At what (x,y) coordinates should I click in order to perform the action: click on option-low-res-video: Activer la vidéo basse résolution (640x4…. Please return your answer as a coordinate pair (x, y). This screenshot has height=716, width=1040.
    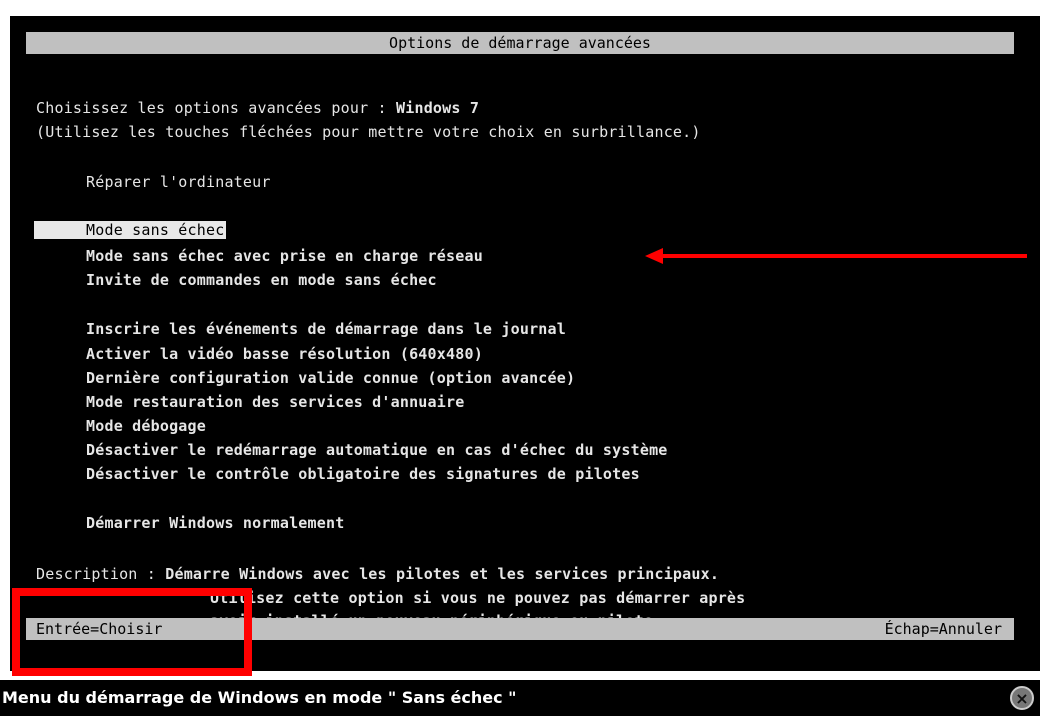
    Looking at the image, I should click on (284, 354).